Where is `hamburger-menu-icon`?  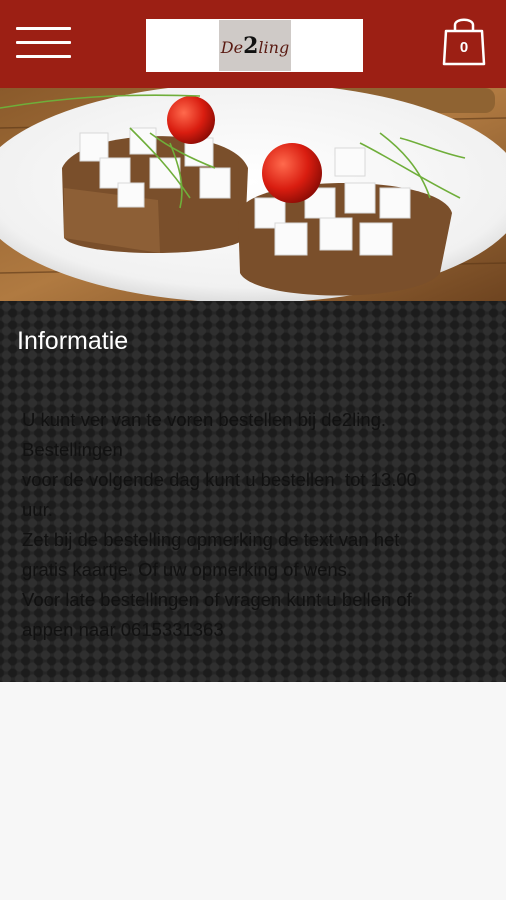
hamburger-menu-icon is located at coordinates (44, 44).